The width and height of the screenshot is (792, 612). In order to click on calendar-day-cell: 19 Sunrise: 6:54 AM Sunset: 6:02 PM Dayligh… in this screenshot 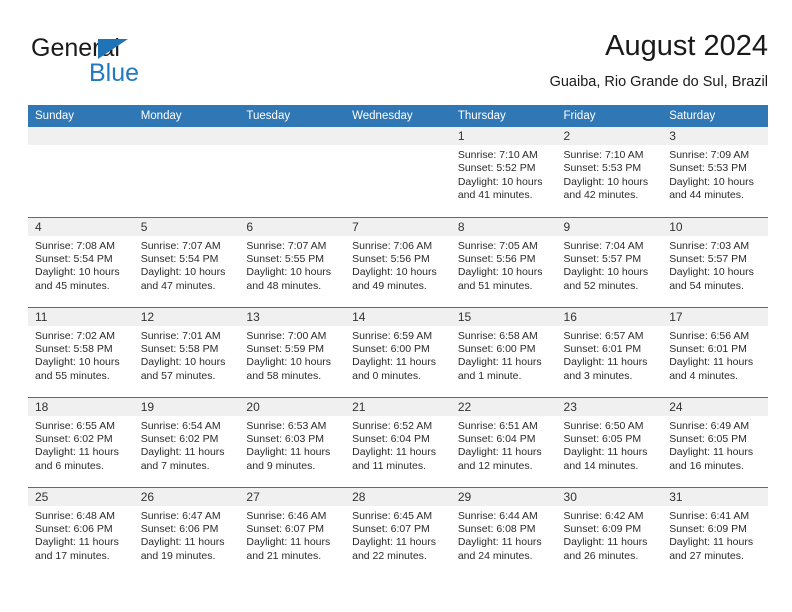, I will do `click(186, 441)`.